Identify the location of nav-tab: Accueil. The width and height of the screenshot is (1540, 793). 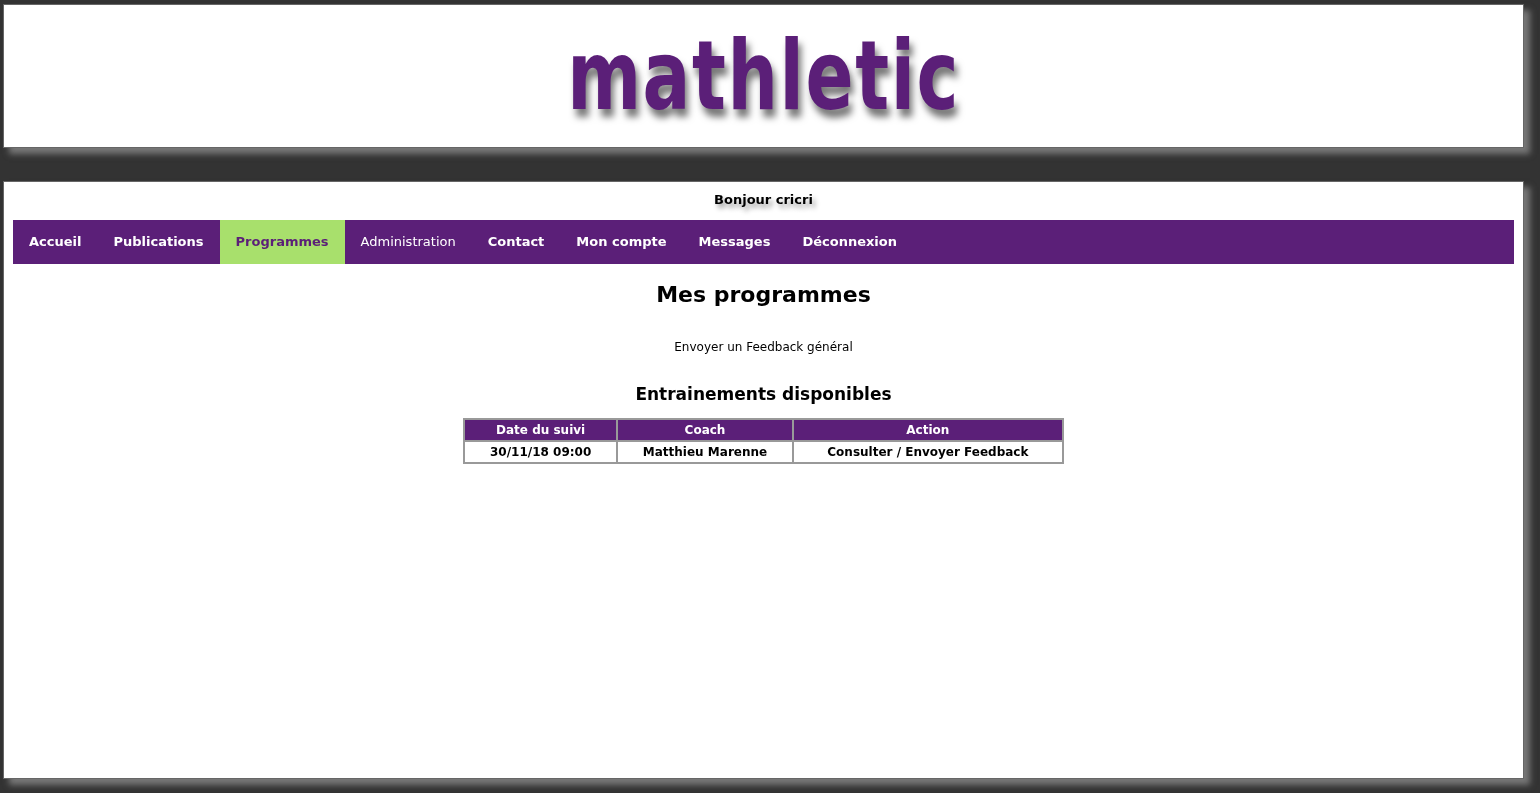
(55, 241).